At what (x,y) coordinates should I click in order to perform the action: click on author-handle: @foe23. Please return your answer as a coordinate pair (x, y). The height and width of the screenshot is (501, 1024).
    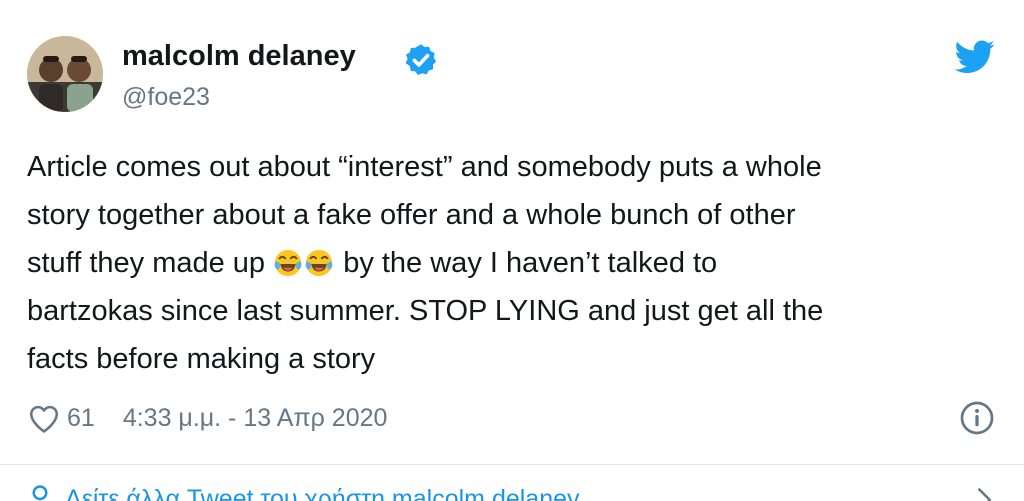
    Looking at the image, I should click on (166, 97).